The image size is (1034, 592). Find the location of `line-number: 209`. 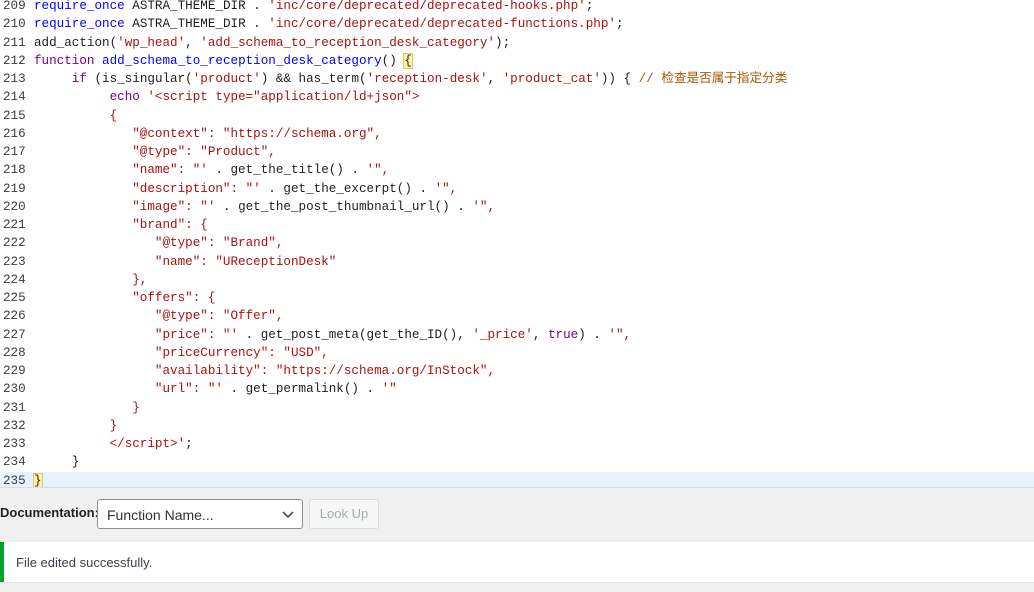

line-number: 209 is located at coordinates (14, 6).